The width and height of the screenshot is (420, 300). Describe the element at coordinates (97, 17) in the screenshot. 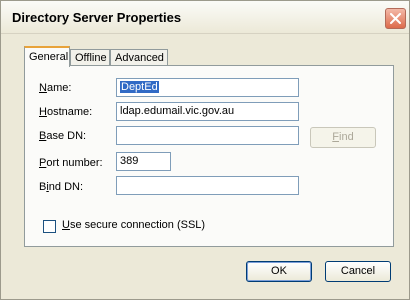

I see `dialog-title: Directory Server Properties` at that location.